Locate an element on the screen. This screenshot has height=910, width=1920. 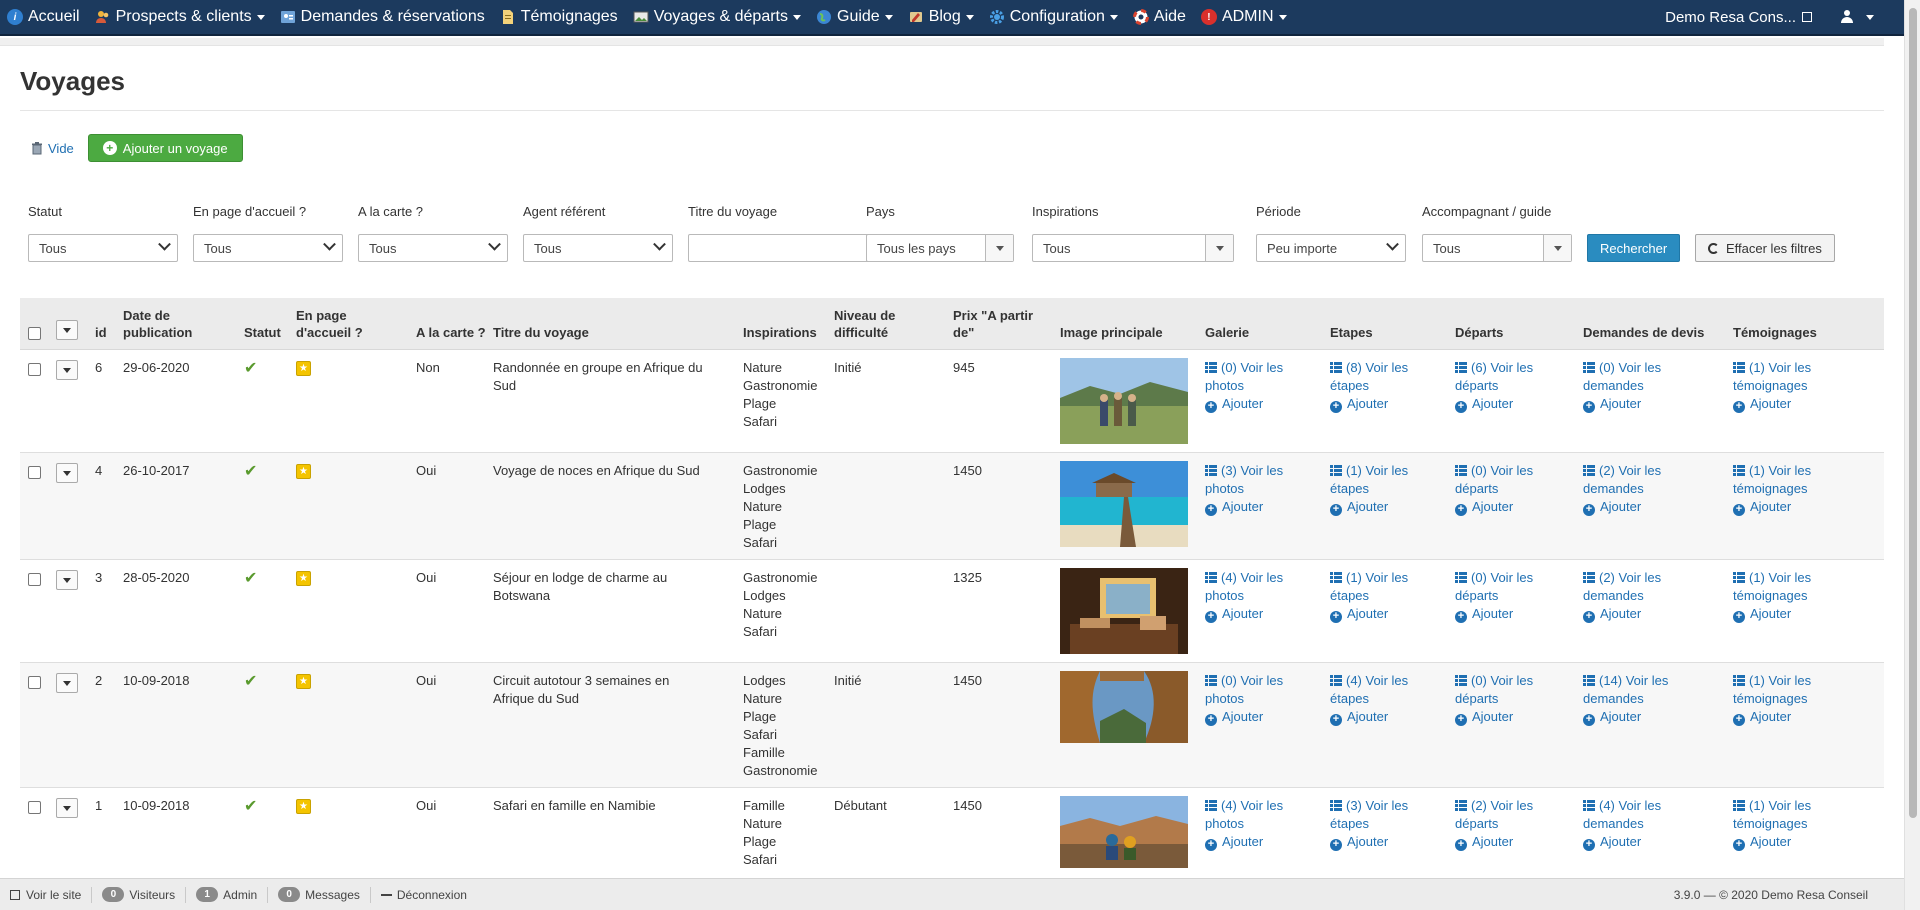
clear-filters-button: Effacer les filtres is located at coordinates (1765, 248).